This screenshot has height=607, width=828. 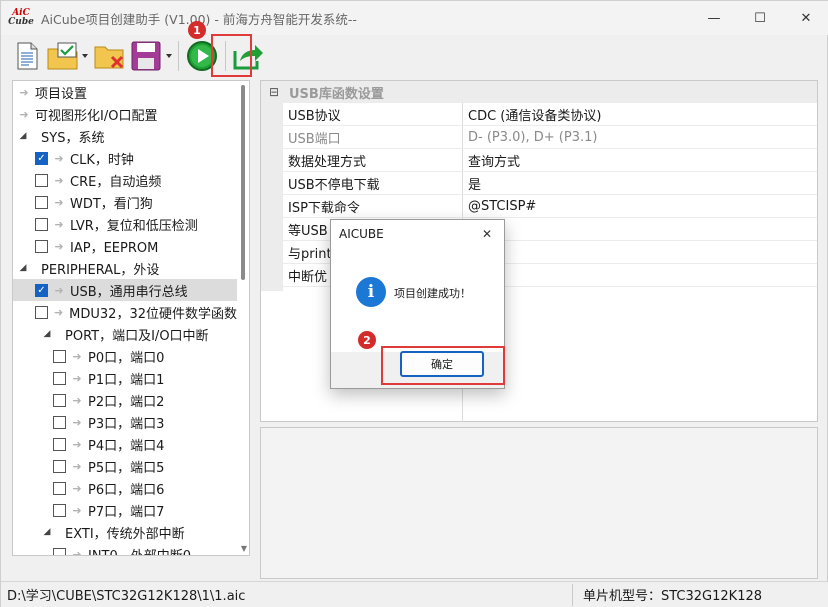 I want to click on tree-item: ◢ PORT，端口及I/O口中断, so click(x=125, y=334).